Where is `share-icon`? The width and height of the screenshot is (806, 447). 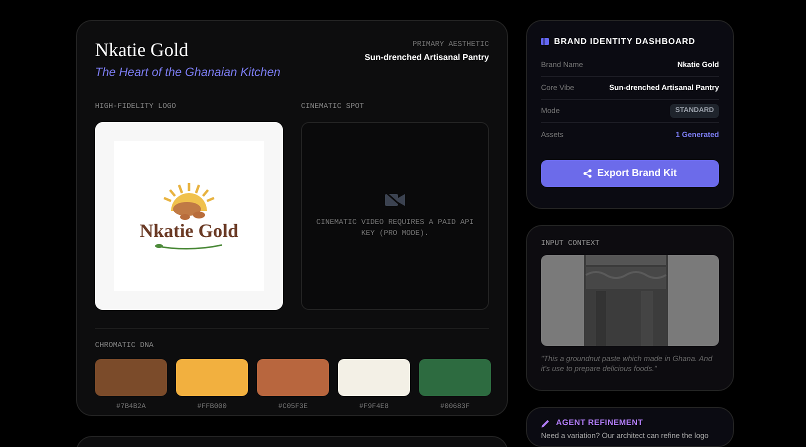
share-icon is located at coordinates (587, 173).